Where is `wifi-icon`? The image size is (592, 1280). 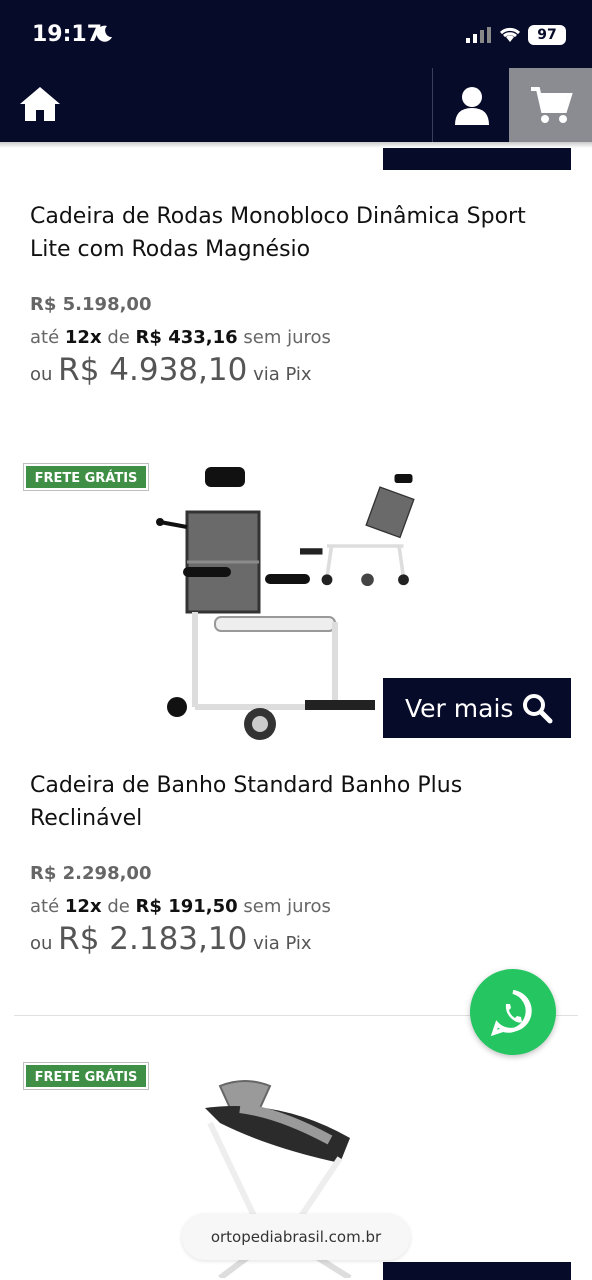 wifi-icon is located at coordinates (510, 34).